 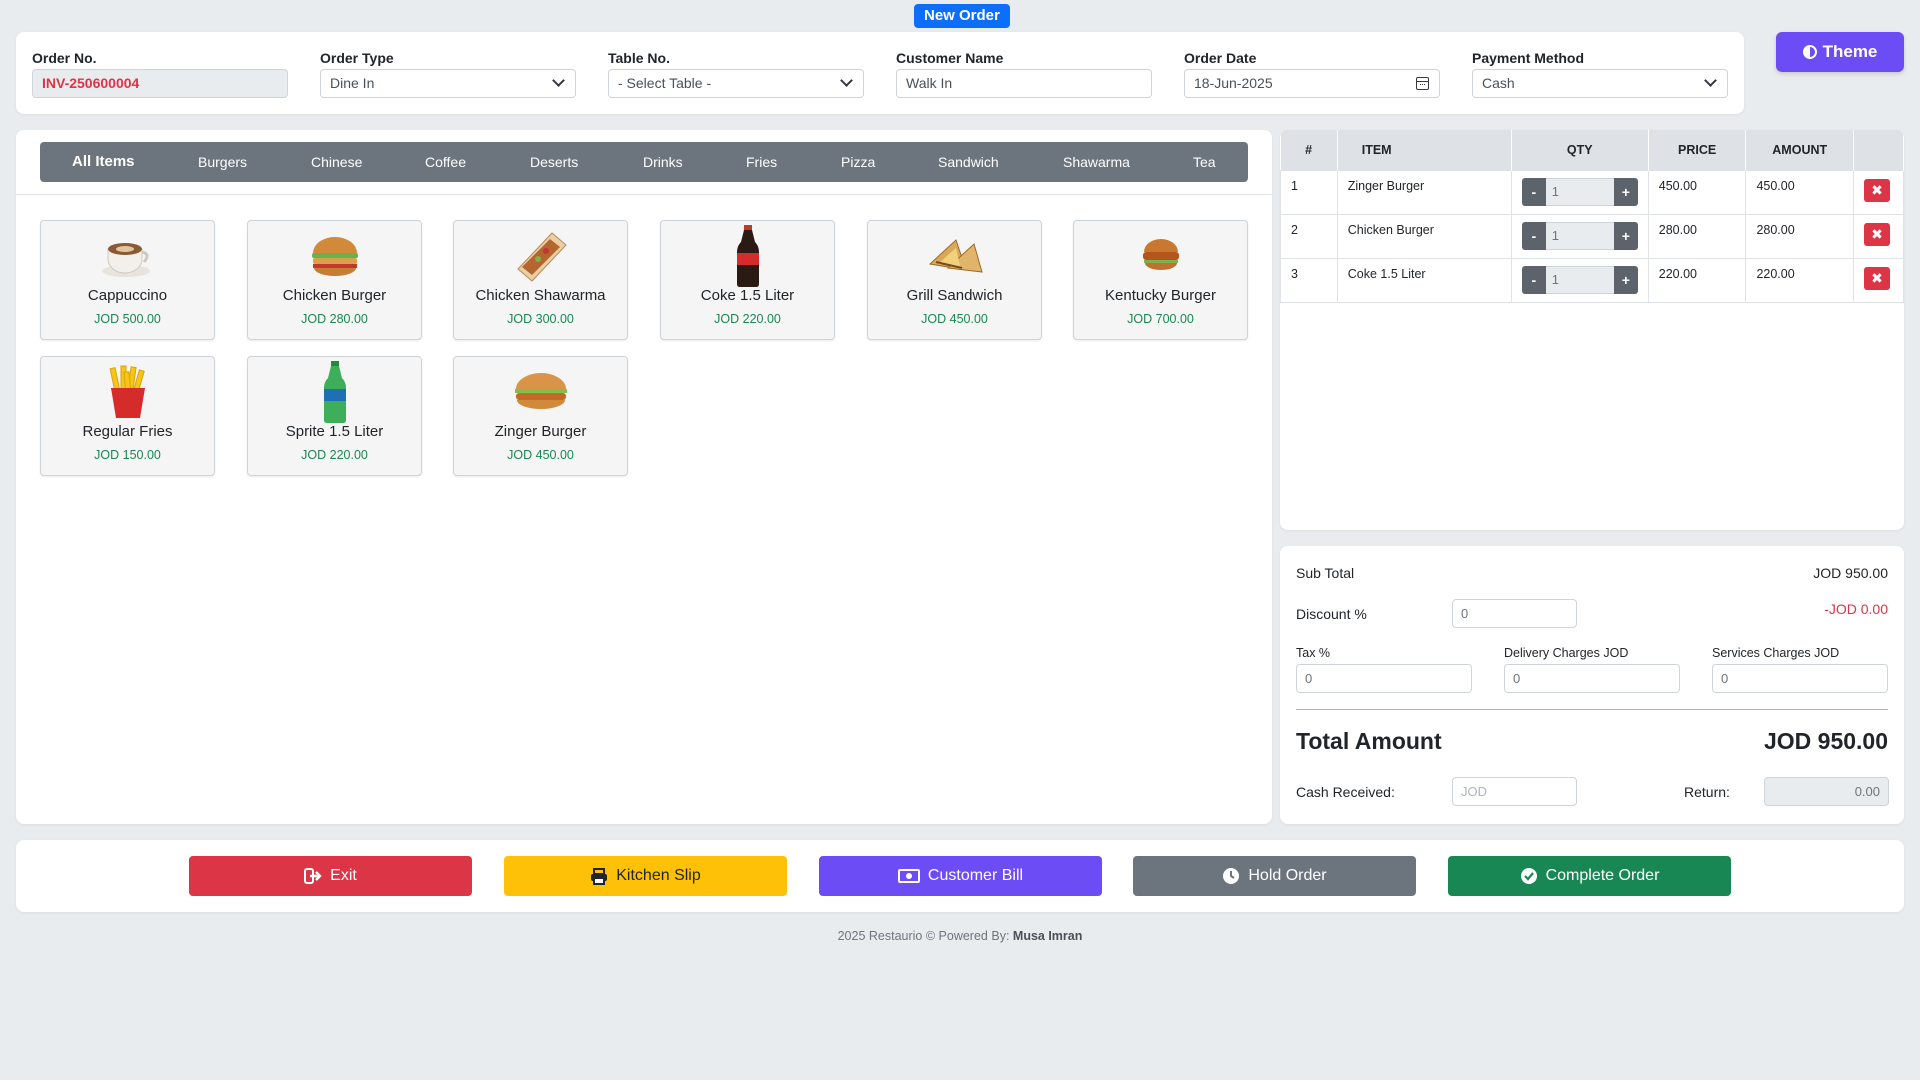 What do you see at coordinates (1592, 709) in the screenshot?
I see `divider` at bounding box center [1592, 709].